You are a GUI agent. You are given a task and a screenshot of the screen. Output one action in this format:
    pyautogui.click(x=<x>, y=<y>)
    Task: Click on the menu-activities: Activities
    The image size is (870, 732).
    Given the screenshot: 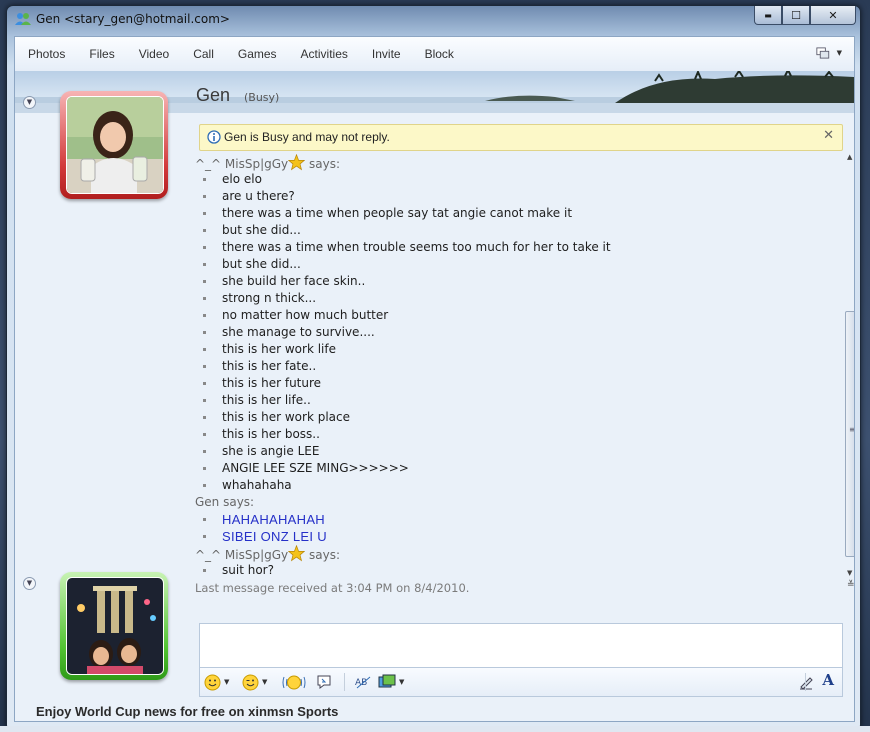 What is the action you would take?
    pyautogui.click(x=324, y=54)
    